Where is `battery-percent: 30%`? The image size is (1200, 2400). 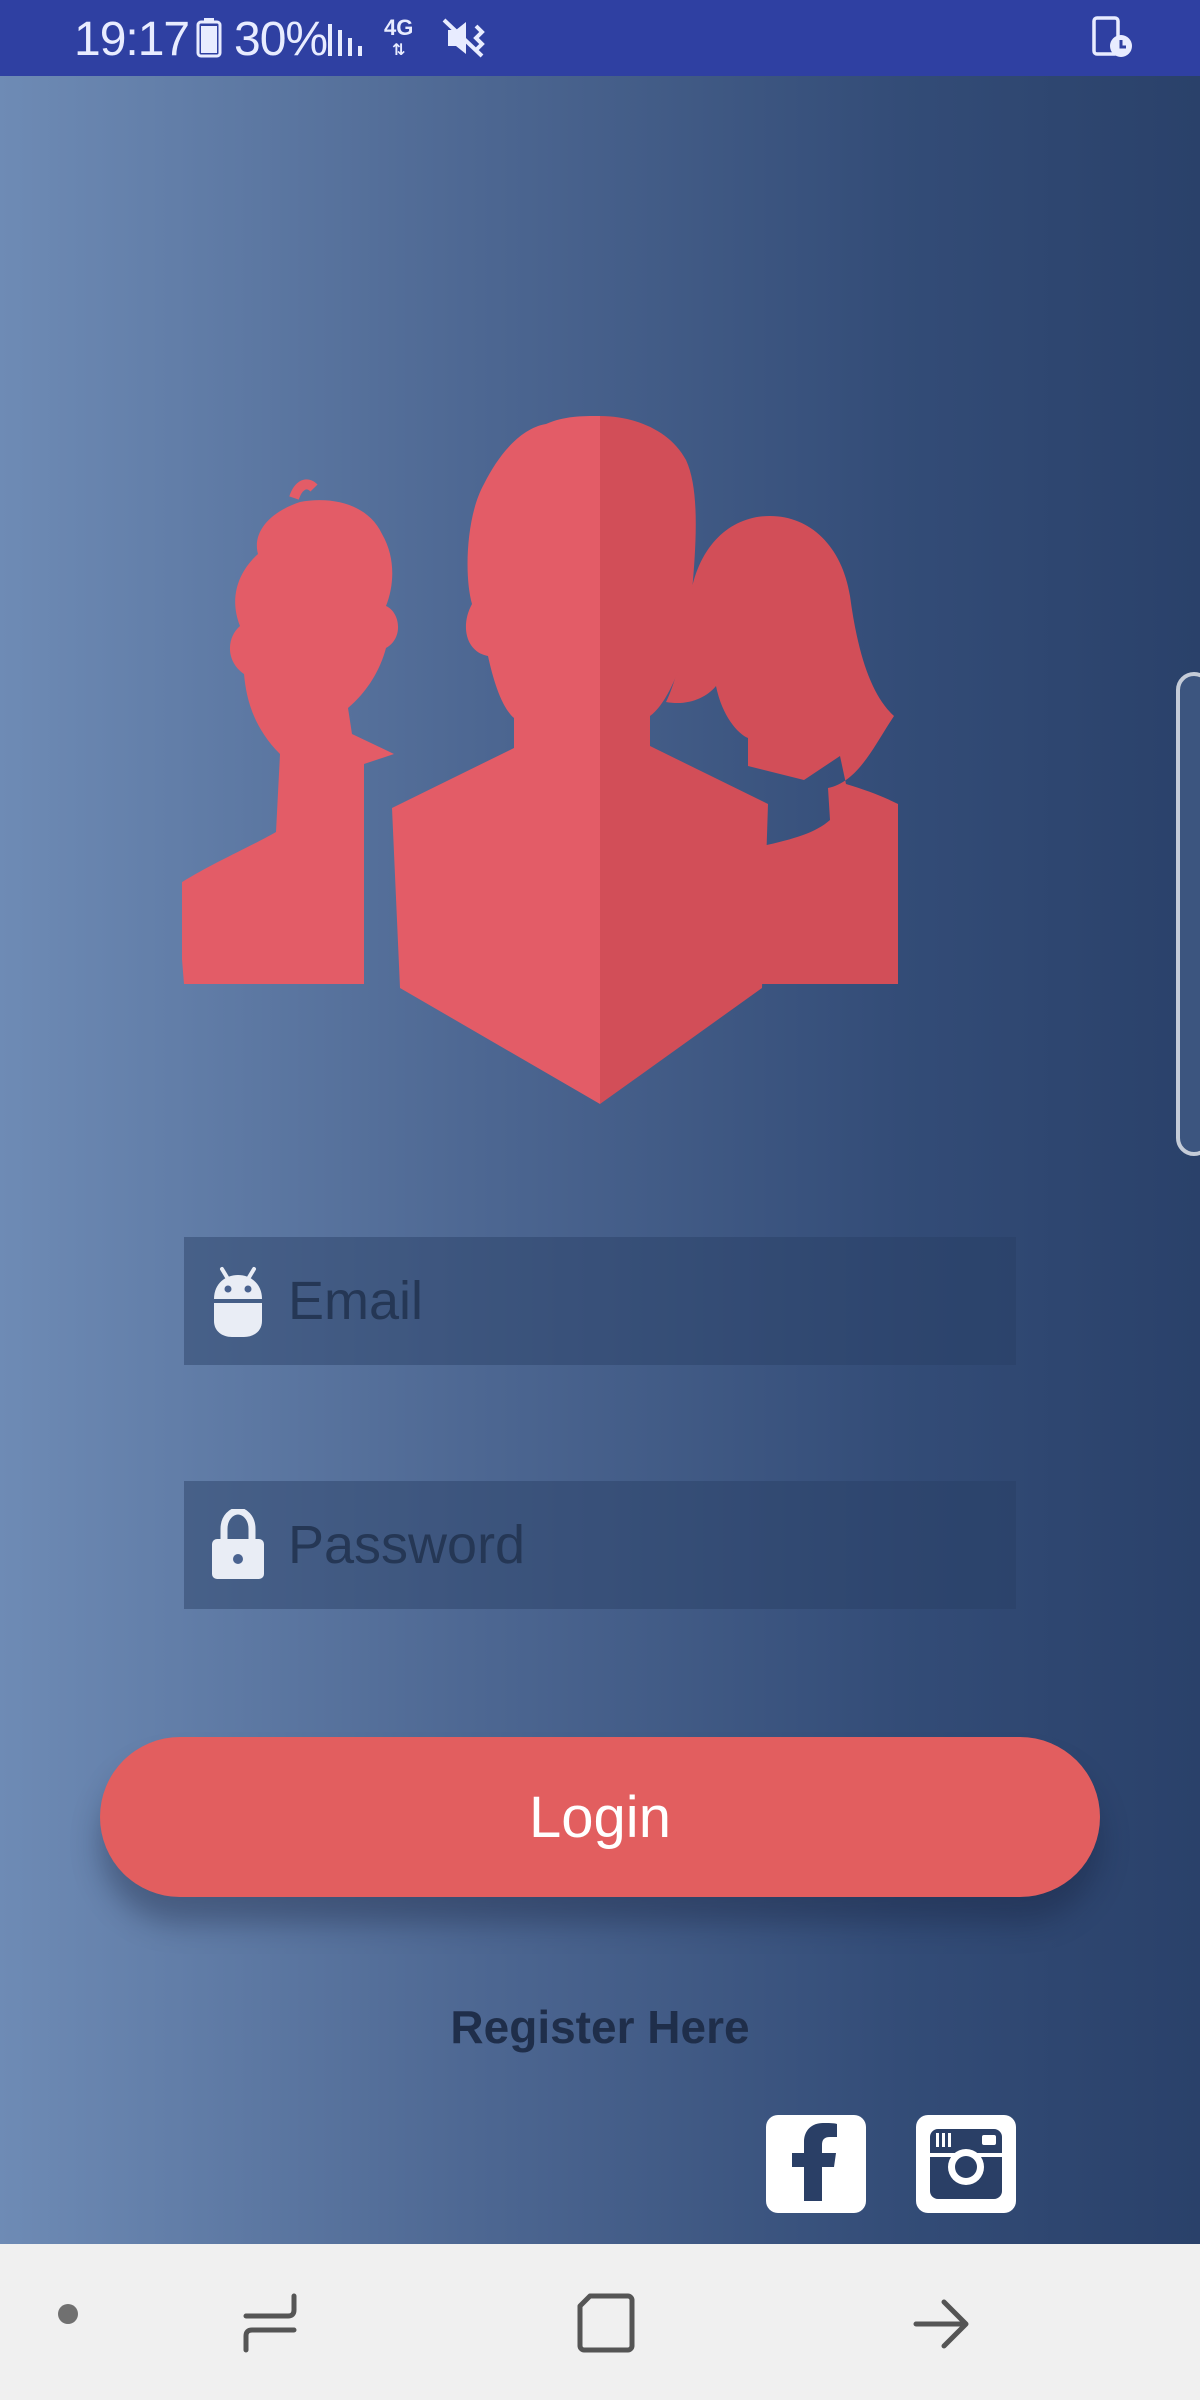
battery-percent: 30% is located at coordinates (281, 39).